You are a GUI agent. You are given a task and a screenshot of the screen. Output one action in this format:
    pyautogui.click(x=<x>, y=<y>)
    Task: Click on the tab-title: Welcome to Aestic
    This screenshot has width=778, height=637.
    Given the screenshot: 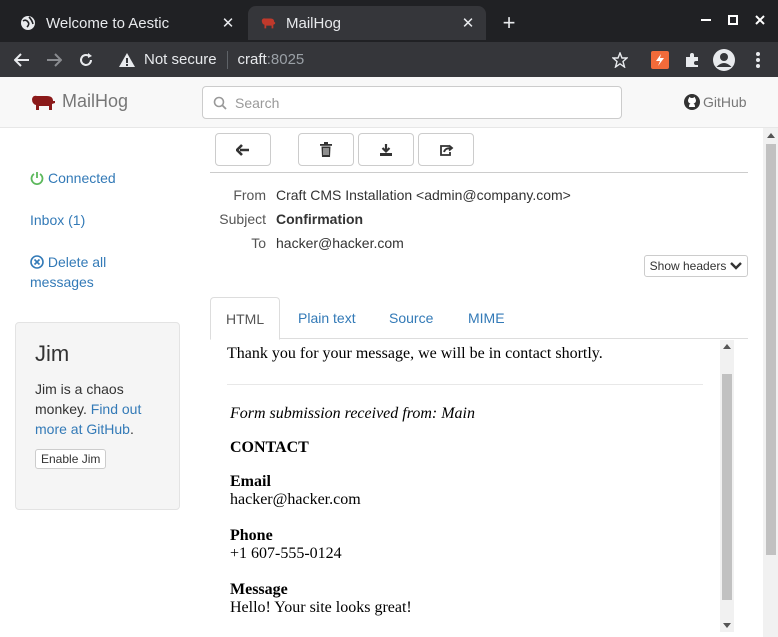 What is the action you would take?
    pyautogui.click(x=108, y=23)
    